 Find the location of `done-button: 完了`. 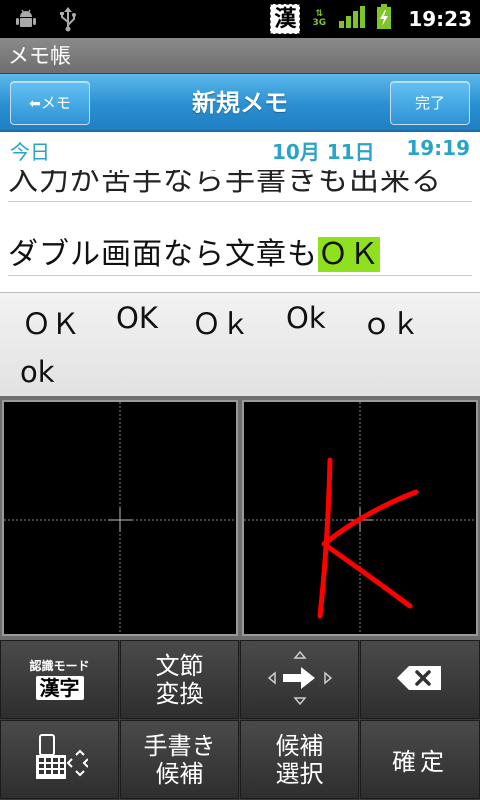

done-button: 完了 is located at coordinates (430, 103).